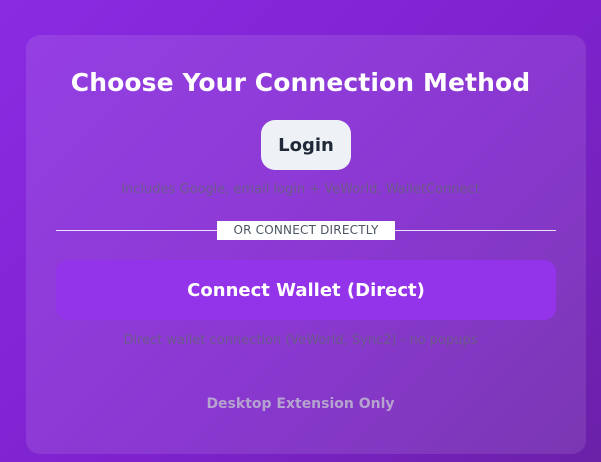 Image resolution: width=601 pixels, height=462 pixels. Describe the element at coordinates (306, 145) in the screenshot. I see `login-button: Login` at that location.